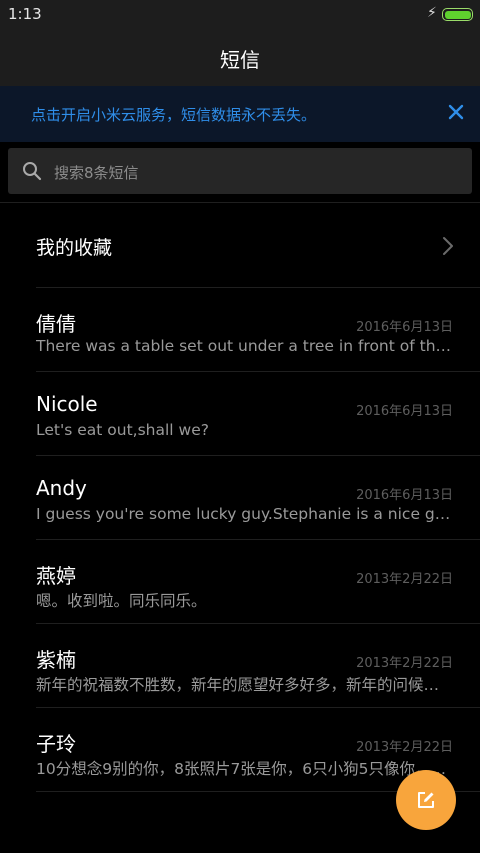 The image size is (480, 853). What do you see at coordinates (61, 488) in the screenshot?
I see `contact-name: Andy` at bounding box center [61, 488].